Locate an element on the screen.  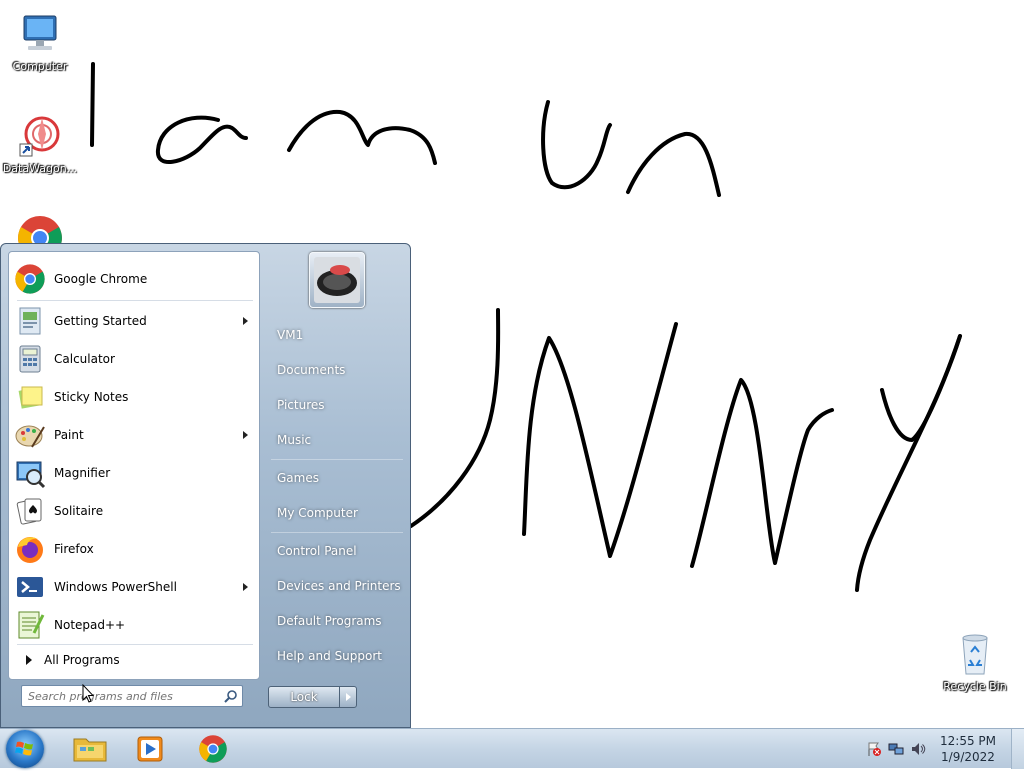
powershell-icon is located at coordinates (30, 587).